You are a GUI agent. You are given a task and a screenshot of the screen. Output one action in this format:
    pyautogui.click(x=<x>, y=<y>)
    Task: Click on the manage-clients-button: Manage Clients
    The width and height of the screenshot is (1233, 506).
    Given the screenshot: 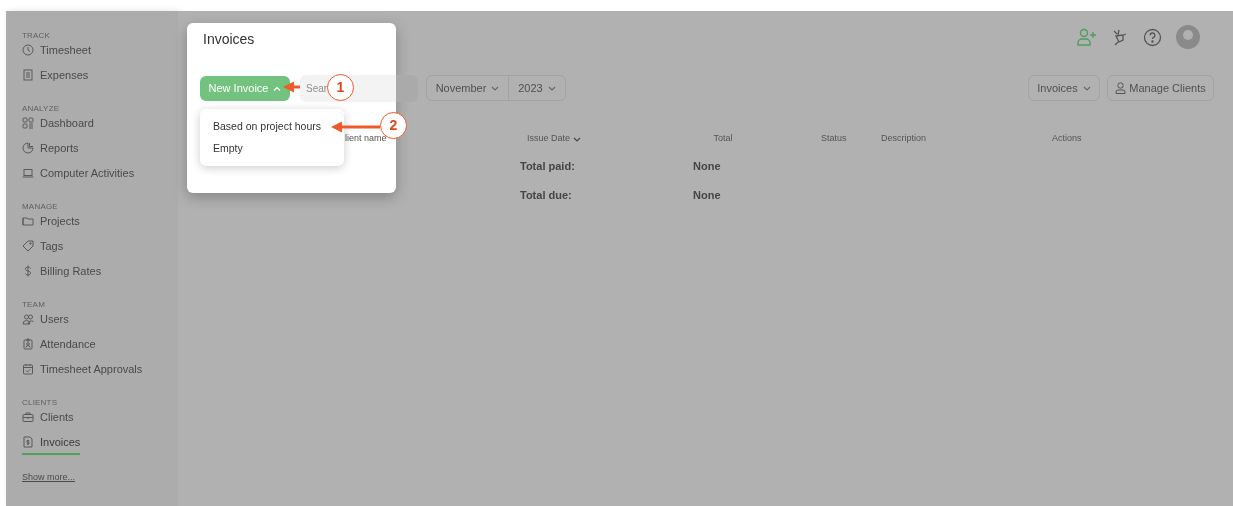 What is the action you would take?
    pyautogui.click(x=1160, y=88)
    